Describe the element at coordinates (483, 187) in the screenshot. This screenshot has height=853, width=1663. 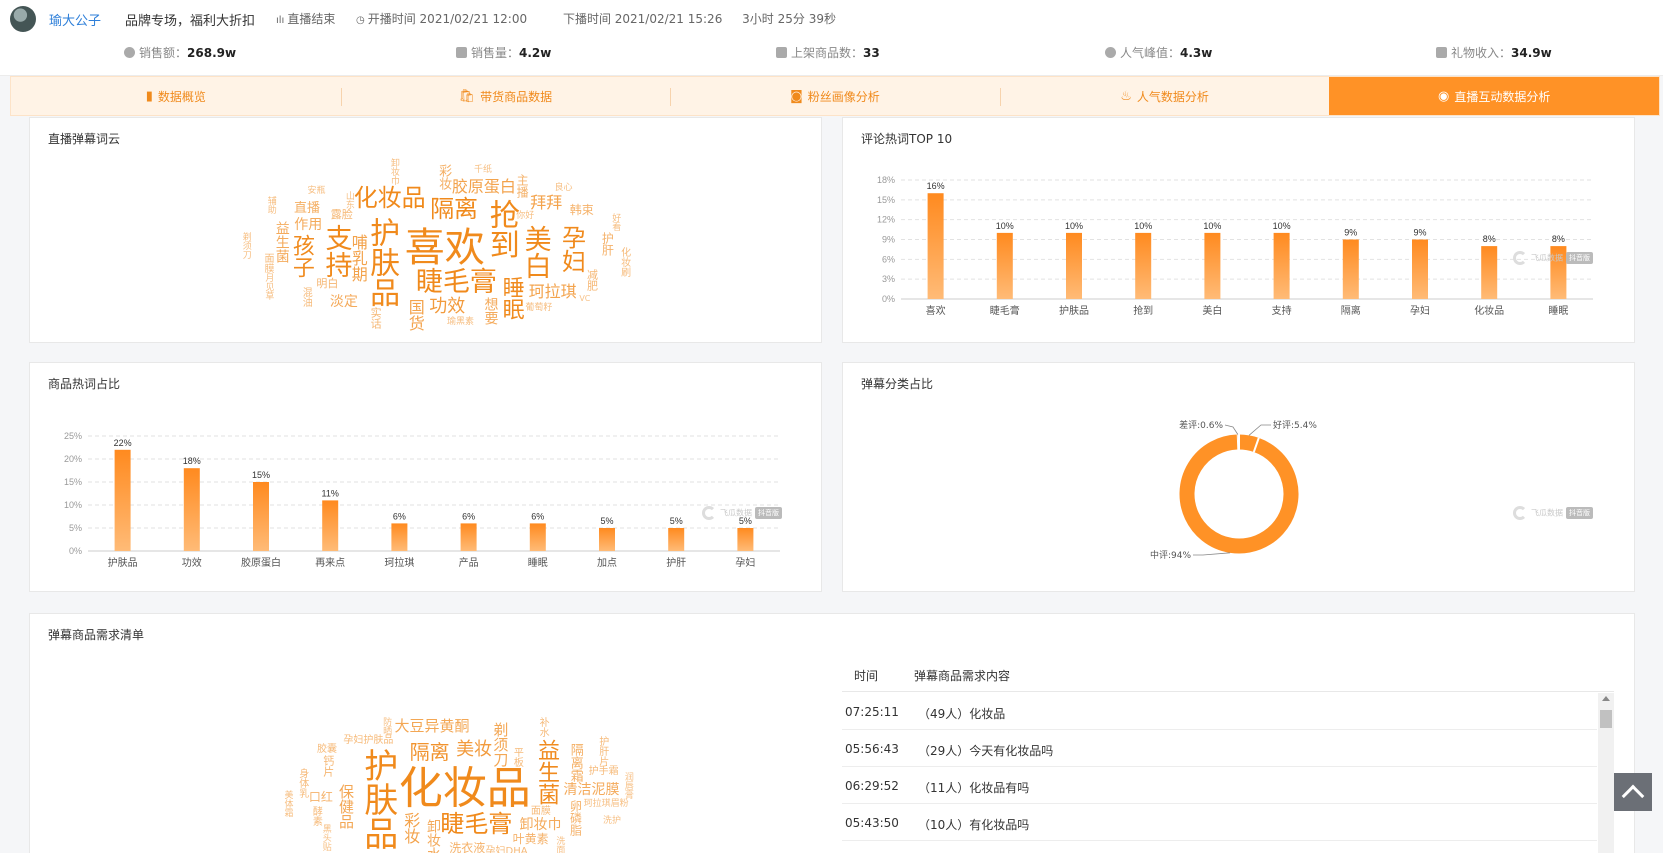
I see `wordcloud-word: 胶原蛋白` at that location.